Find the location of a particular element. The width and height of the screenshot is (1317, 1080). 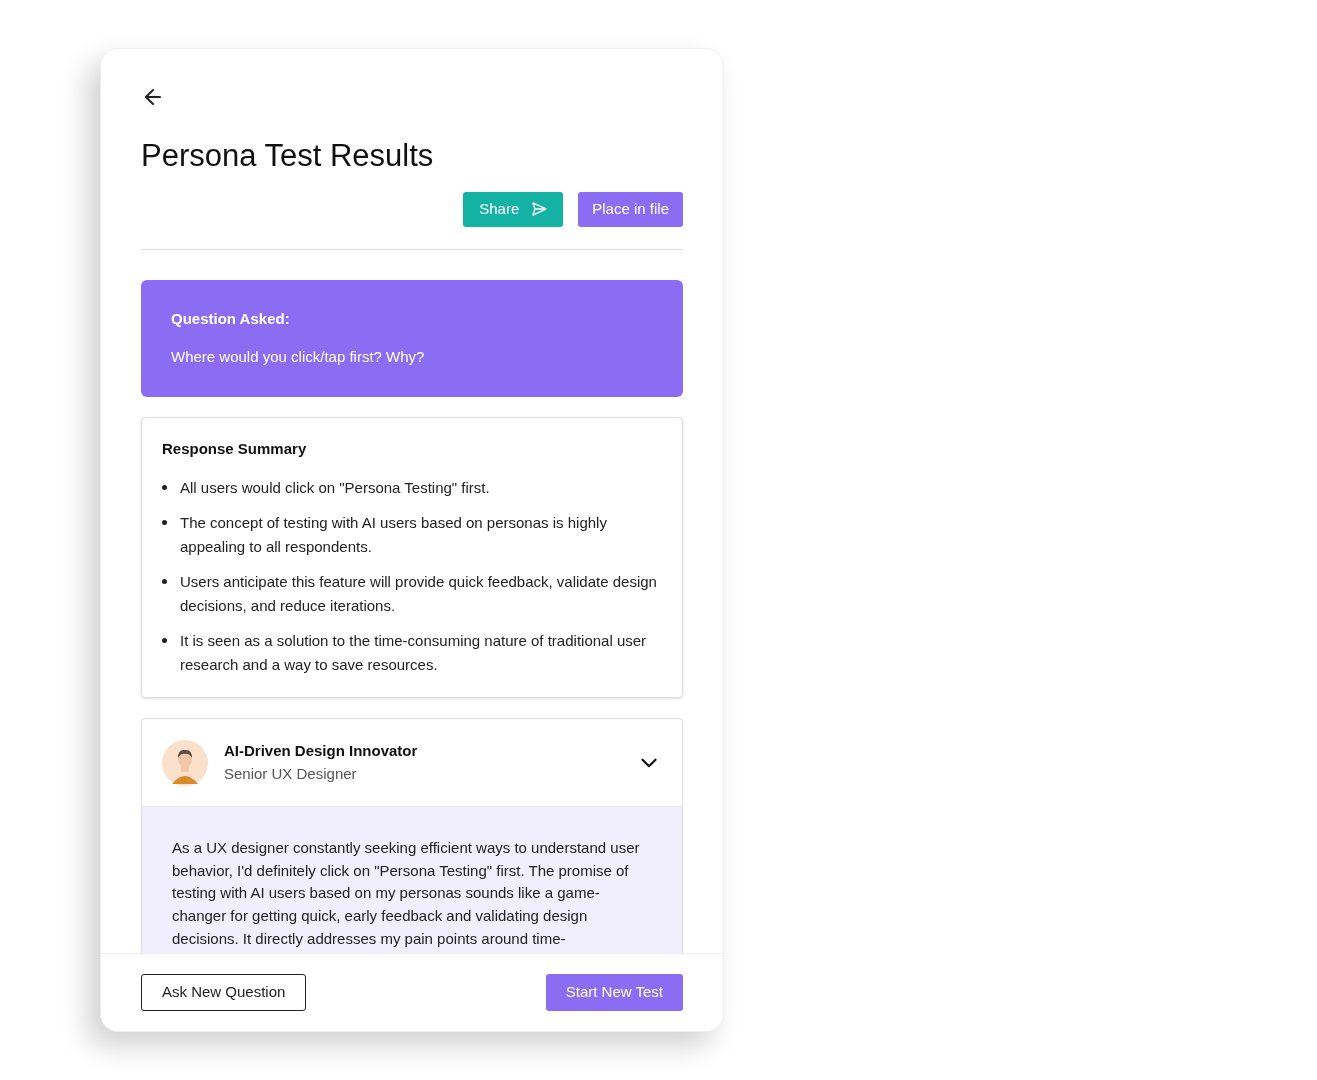

place-in-file-button: Place in file is located at coordinates (630, 209).